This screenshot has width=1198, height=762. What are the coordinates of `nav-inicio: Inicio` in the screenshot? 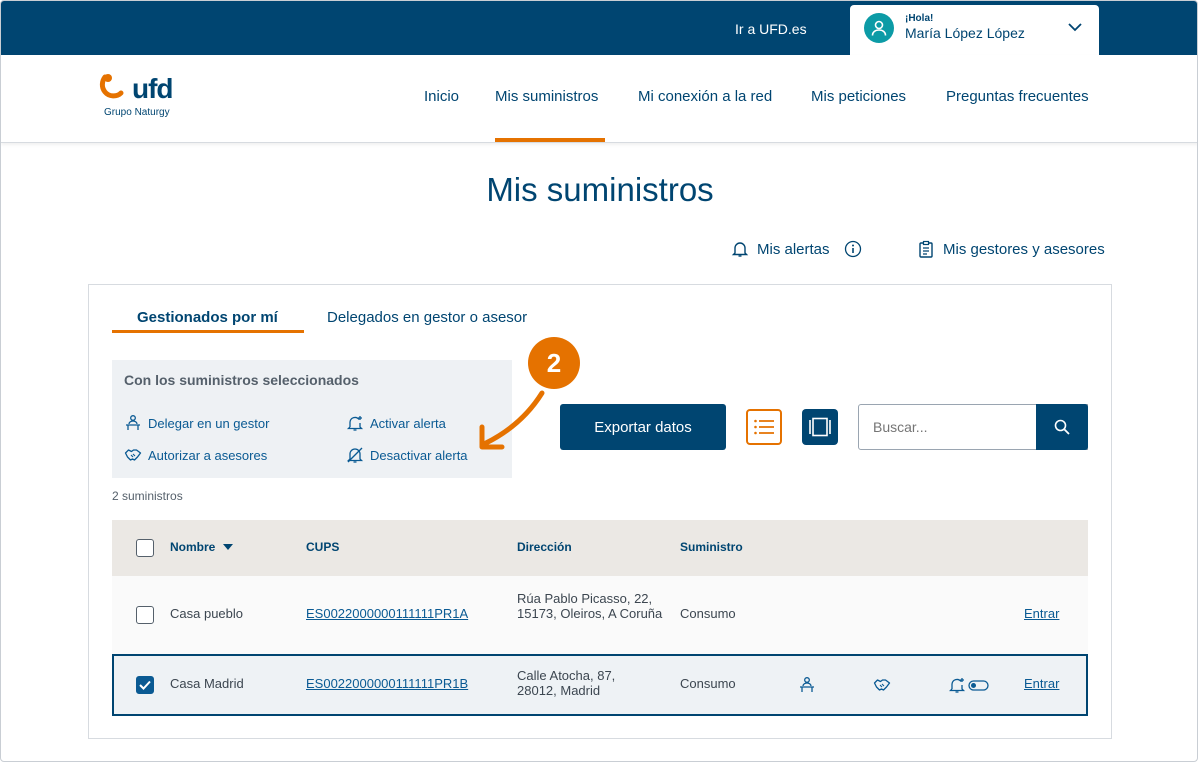 It's located at (441, 96).